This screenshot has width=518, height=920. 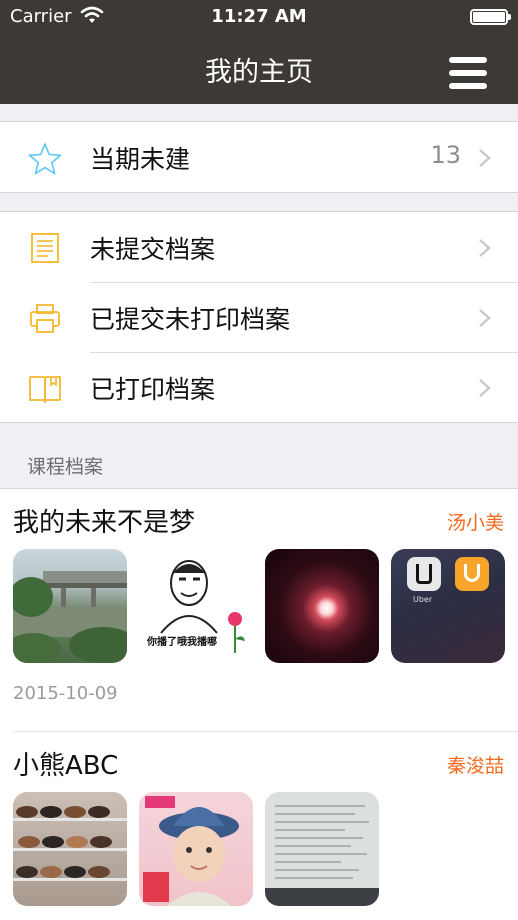 What do you see at coordinates (259, 52) in the screenshot?
I see `navigation-bar: Carrier 11:27 AM 我的主页` at bounding box center [259, 52].